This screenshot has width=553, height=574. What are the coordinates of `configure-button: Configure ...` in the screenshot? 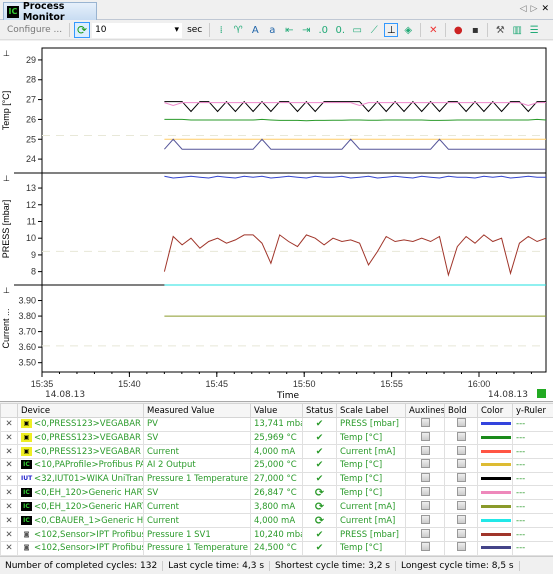 It's located at (34, 30).